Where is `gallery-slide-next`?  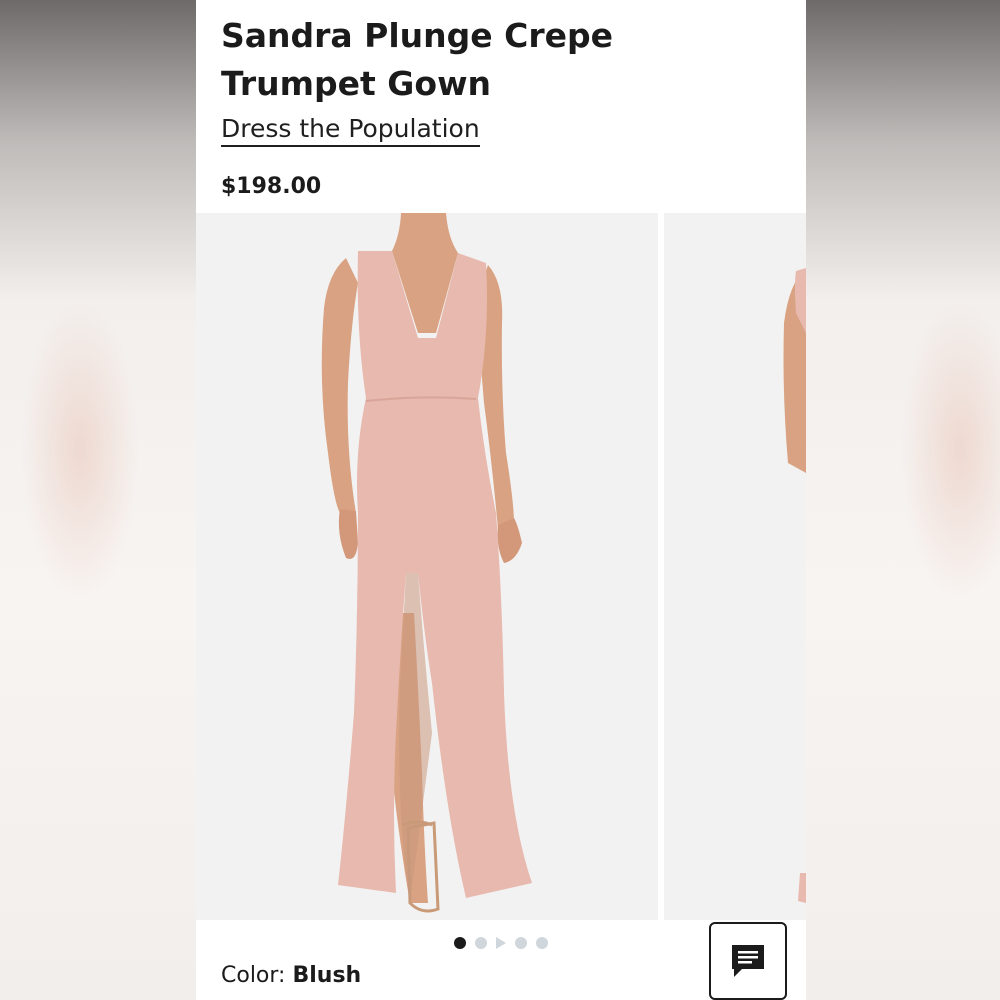
gallery-slide-next is located at coordinates (735, 566).